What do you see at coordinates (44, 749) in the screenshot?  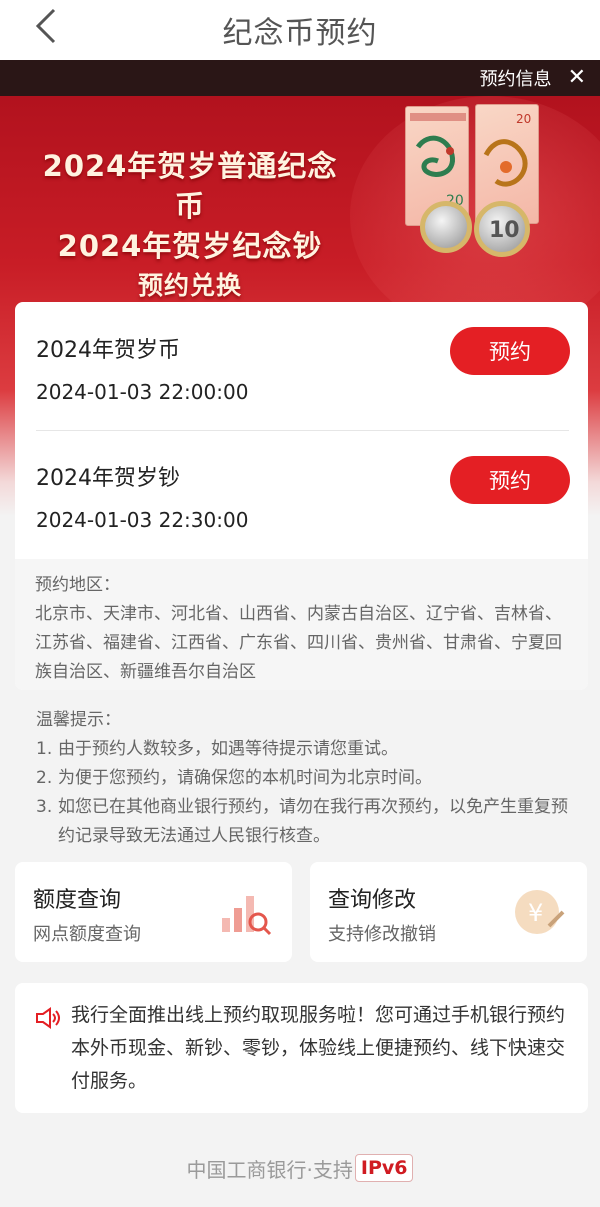 I see `tip-number: 1.` at bounding box center [44, 749].